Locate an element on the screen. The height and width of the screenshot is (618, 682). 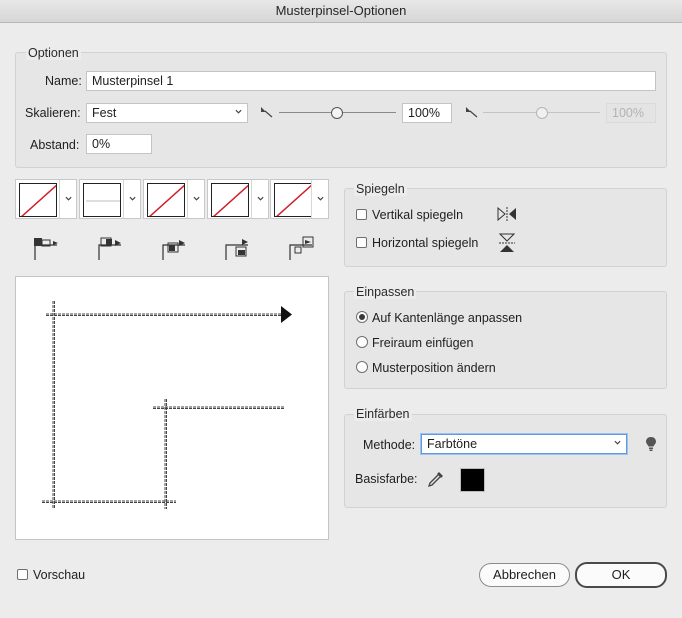
name-label: Name: is located at coordinates (63, 81).